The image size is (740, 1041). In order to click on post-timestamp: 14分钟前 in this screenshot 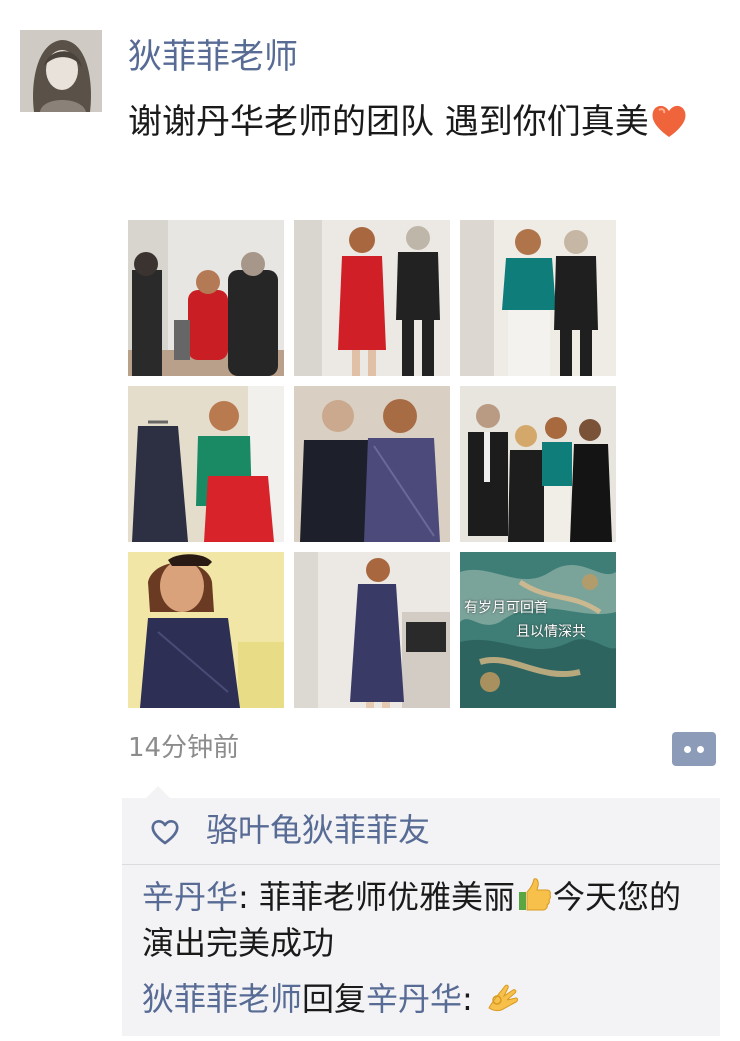, I will do `click(184, 748)`.